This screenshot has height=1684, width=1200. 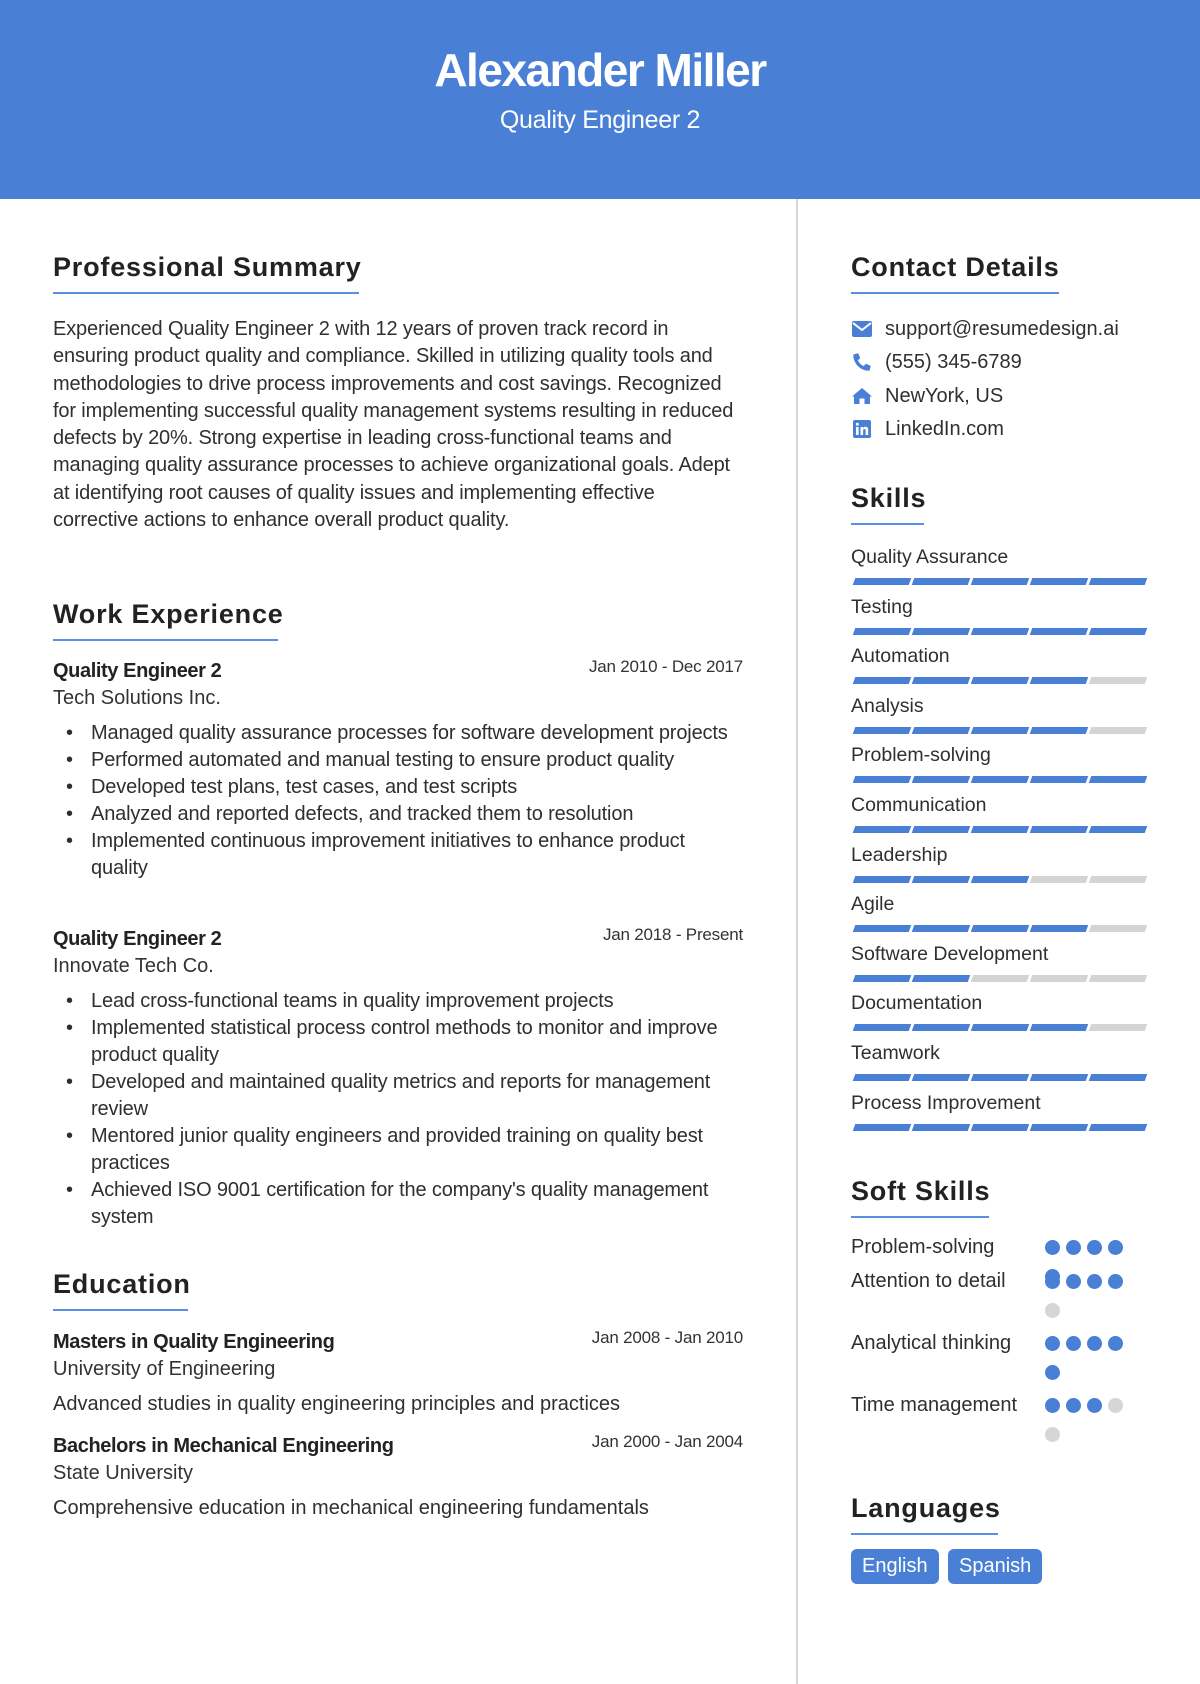 I want to click on linkedin-icon, so click(x=862, y=429).